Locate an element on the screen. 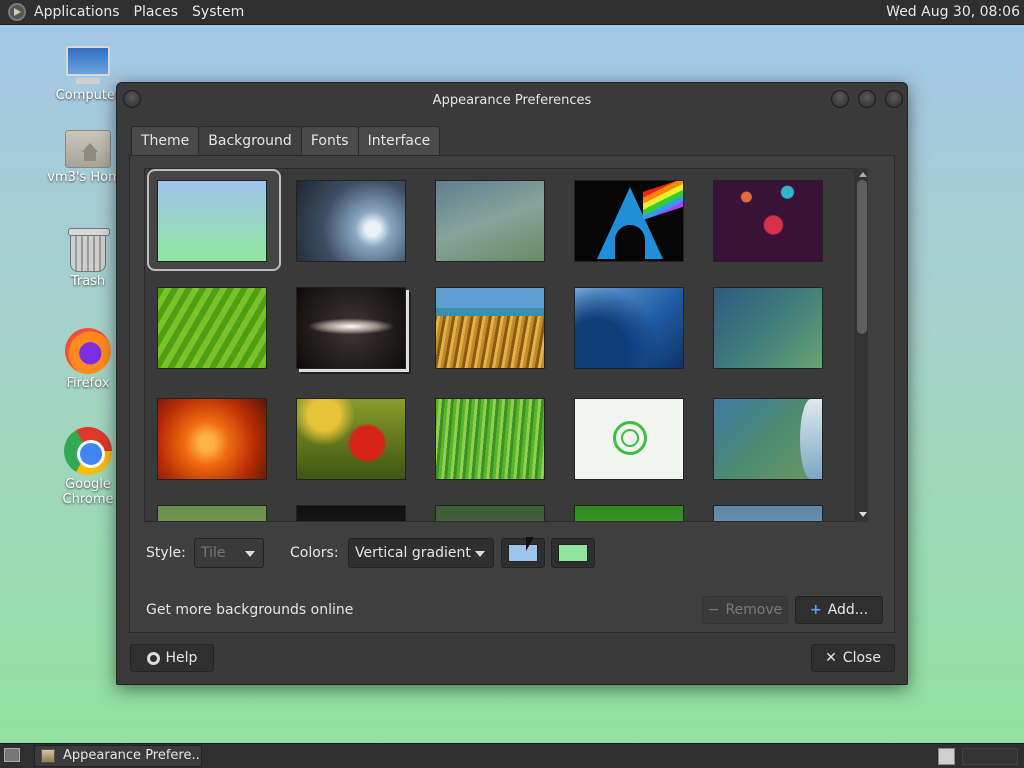 This screenshot has height=768, width=1024. chrome-icon is located at coordinates (88, 451).